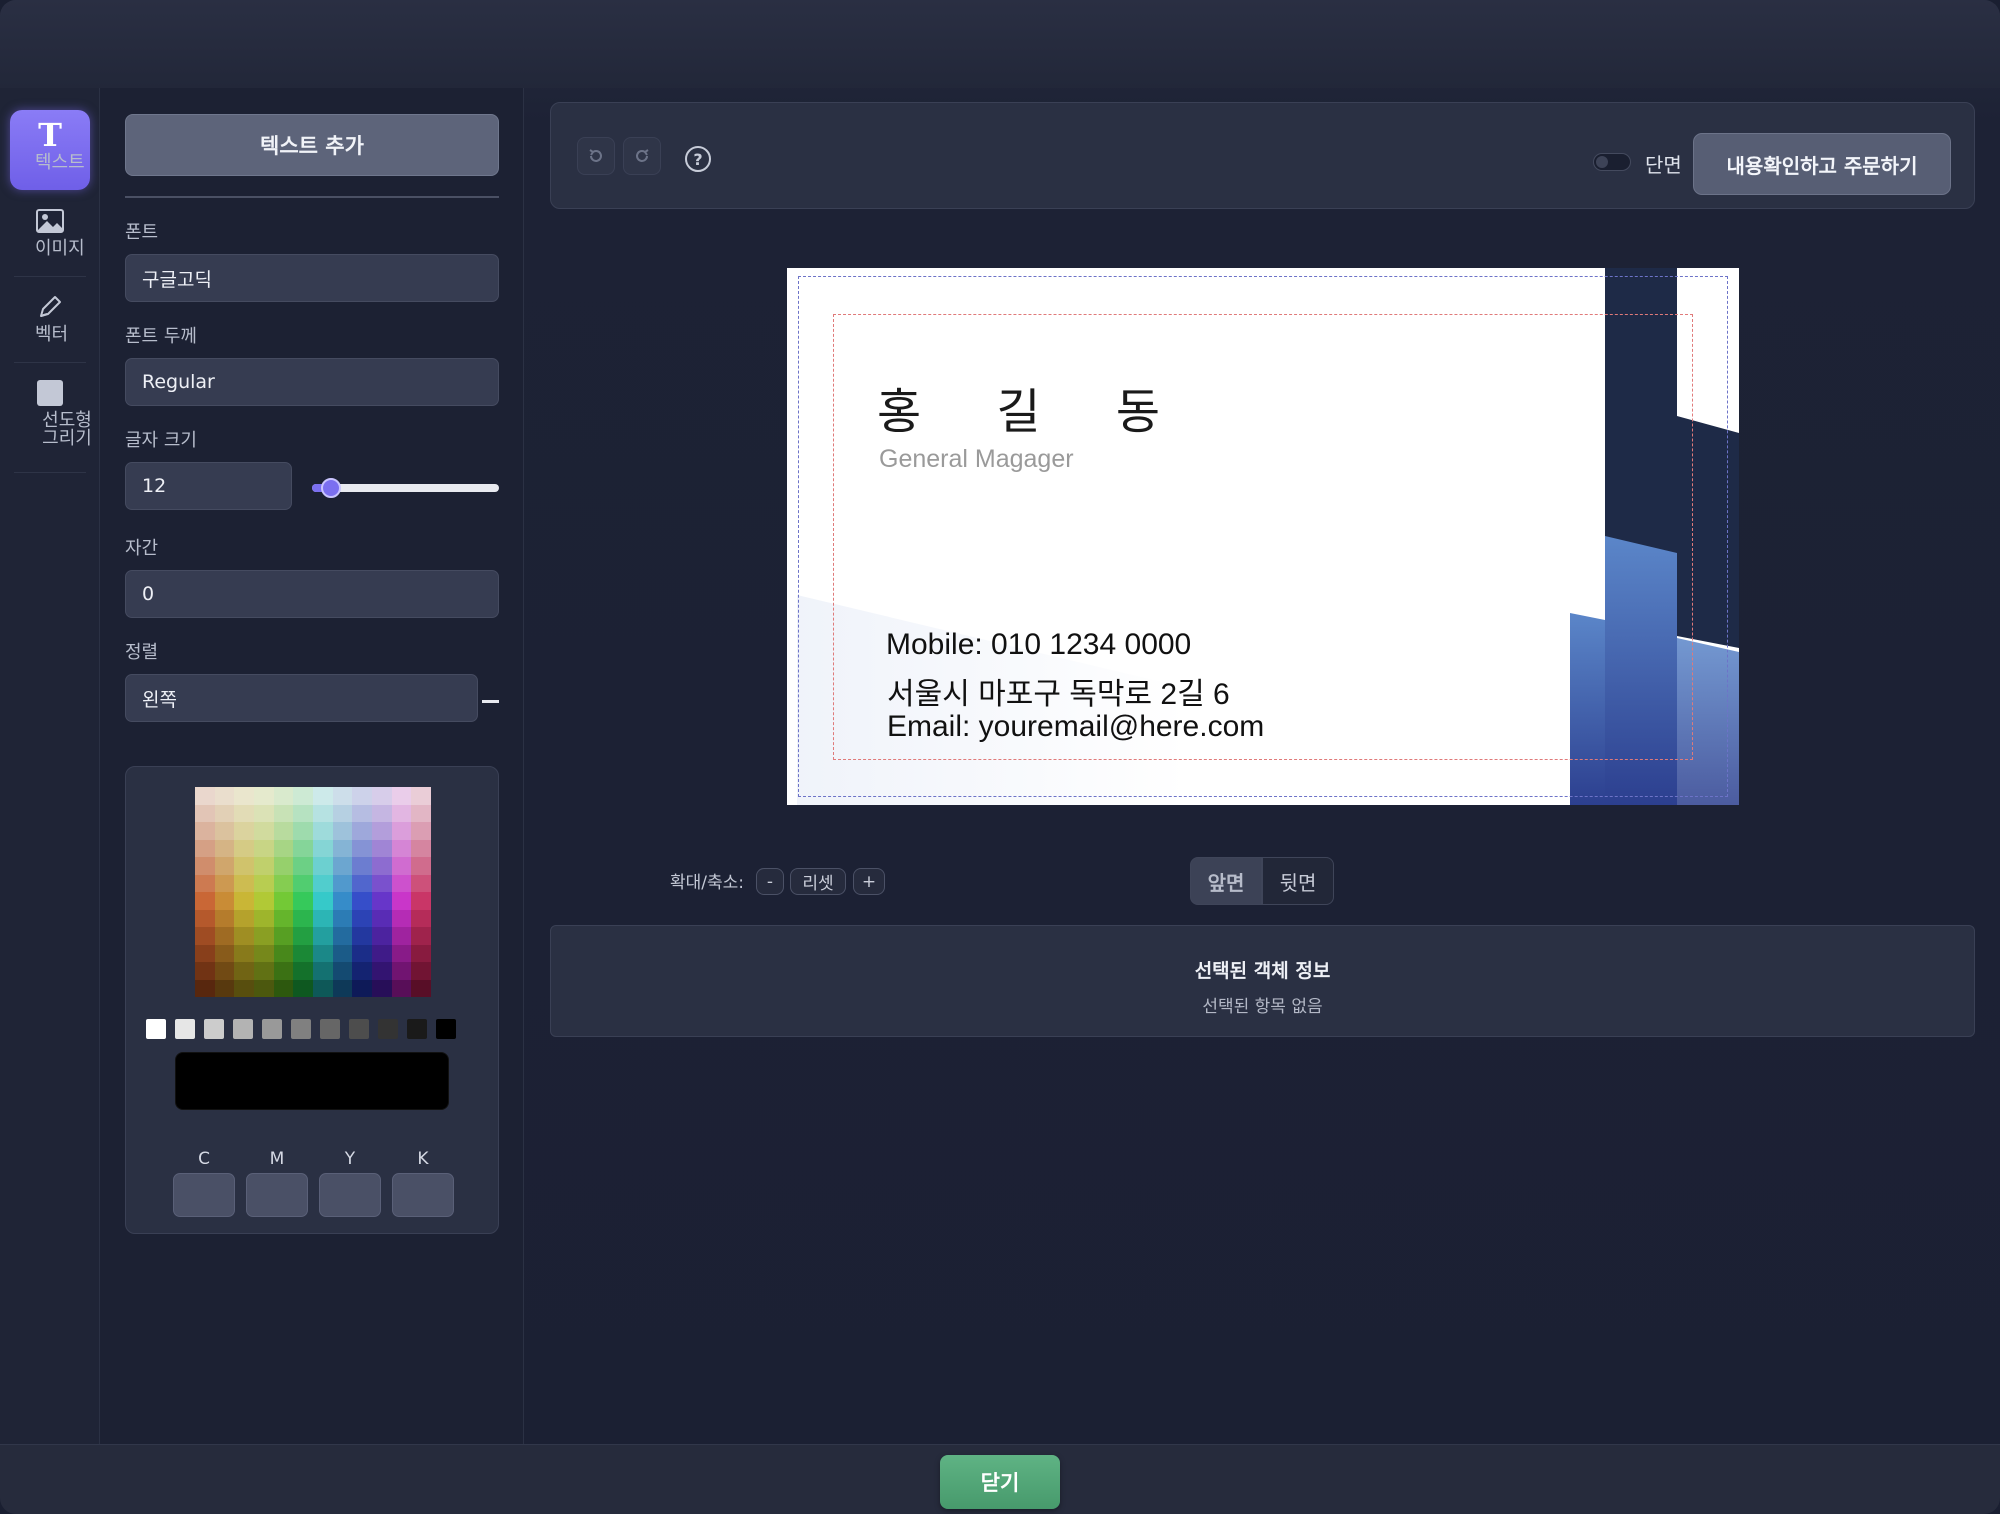 This screenshot has width=2000, height=1514. What do you see at coordinates (330, 488) in the screenshot?
I see `font-size-slider-knob` at bounding box center [330, 488].